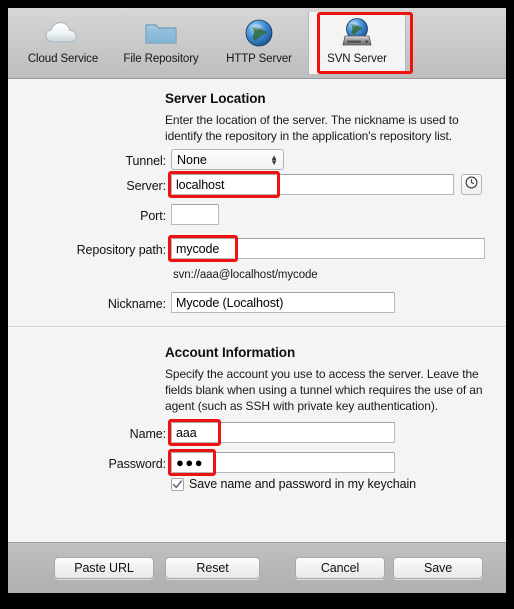  What do you see at coordinates (357, 59) in the screenshot?
I see `tab-label: SVN Server` at bounding box center [357, 59].